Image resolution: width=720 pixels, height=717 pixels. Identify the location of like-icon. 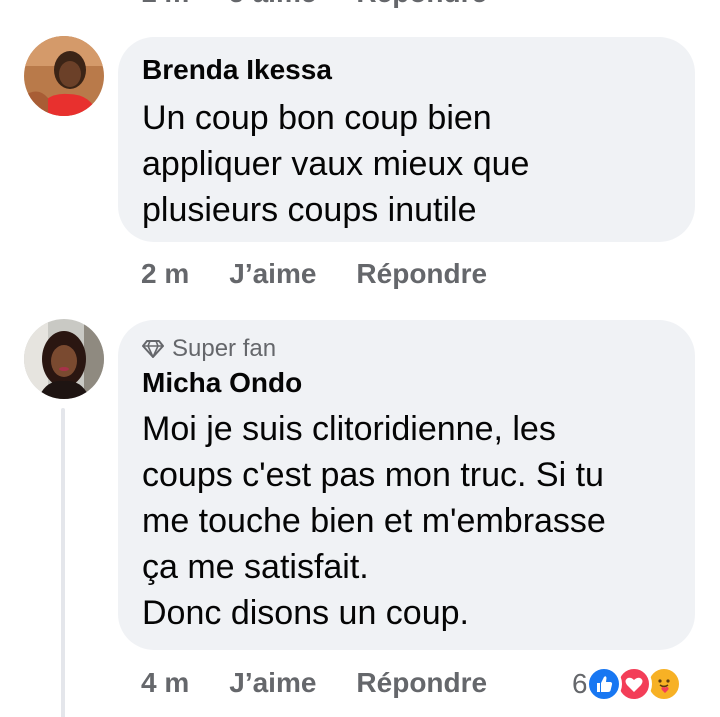
(603, 684).